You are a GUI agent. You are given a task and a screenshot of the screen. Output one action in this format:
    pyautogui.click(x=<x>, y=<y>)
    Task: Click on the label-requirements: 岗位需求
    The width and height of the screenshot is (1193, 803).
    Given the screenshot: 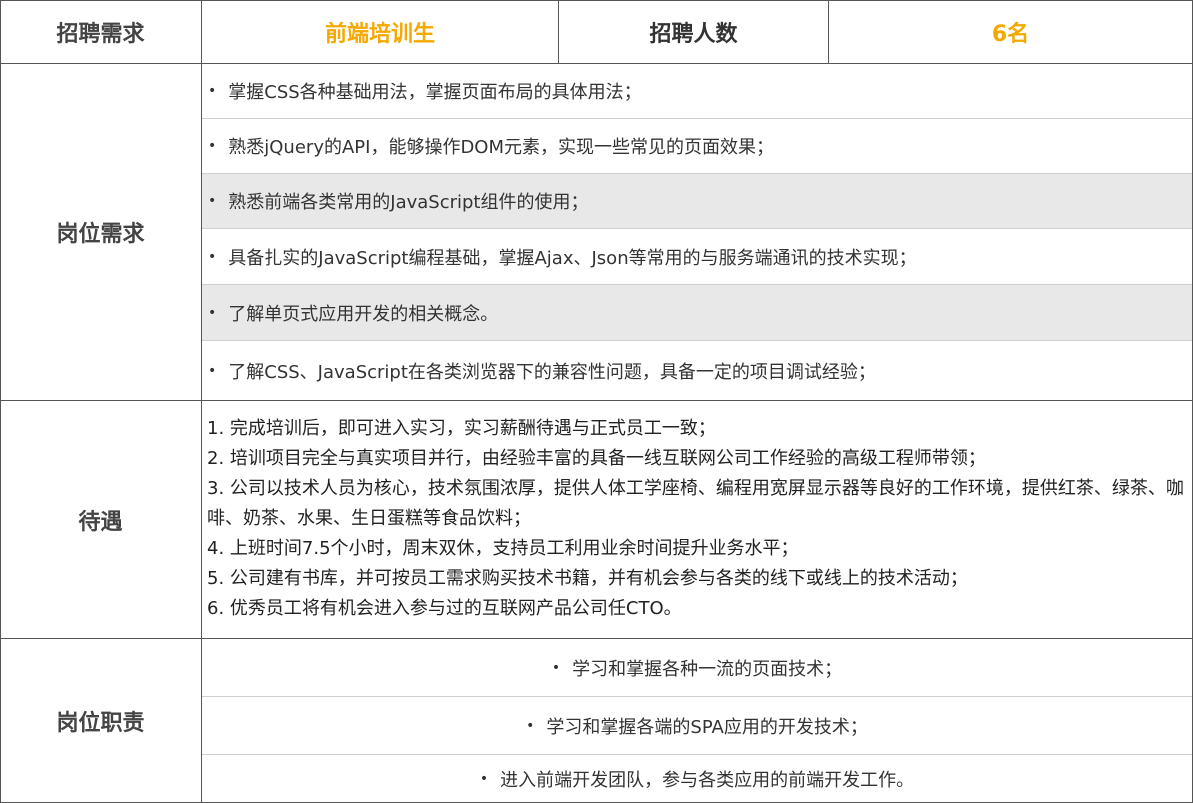 What is the action you would take?
    pyautogui.click(x=101, y=232)
    